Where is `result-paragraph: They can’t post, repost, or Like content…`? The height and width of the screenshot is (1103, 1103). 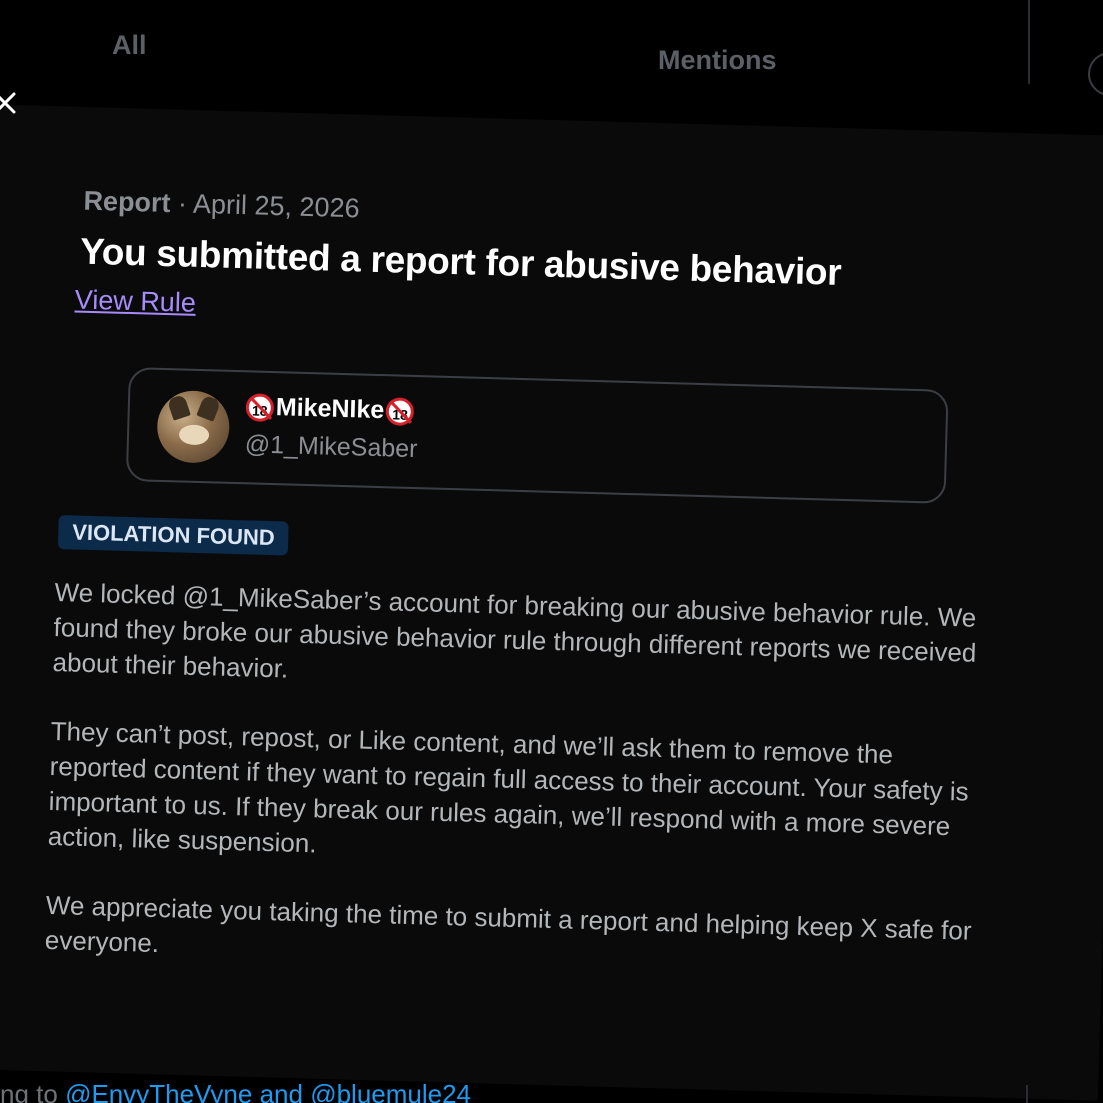 result-paragraph: They can’t post, repost, or Like content… is located at coordinates (508, 787).